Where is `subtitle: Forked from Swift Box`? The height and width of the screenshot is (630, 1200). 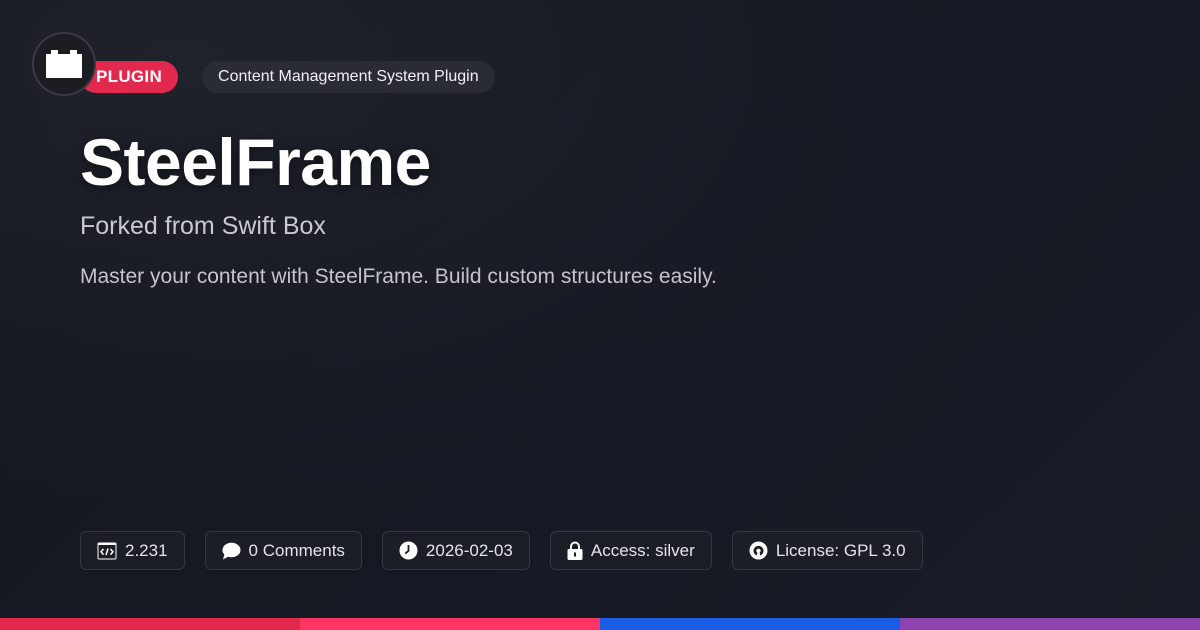 subtitle: Forked from Swift Box is located at coordinates (203, 226).